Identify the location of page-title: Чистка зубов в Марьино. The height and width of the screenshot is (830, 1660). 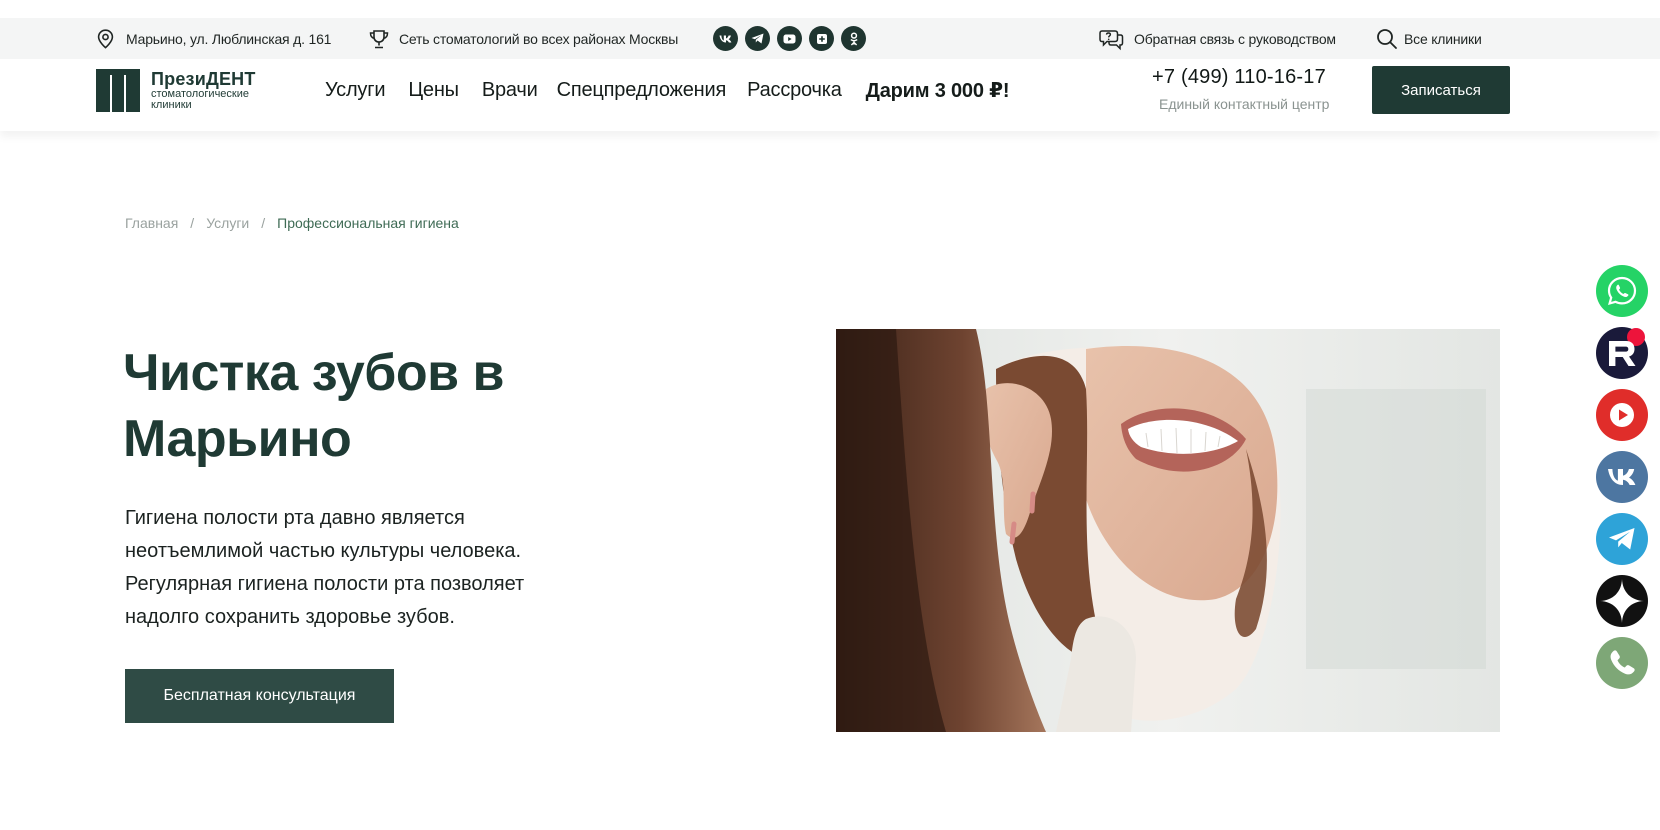
(403, 406).